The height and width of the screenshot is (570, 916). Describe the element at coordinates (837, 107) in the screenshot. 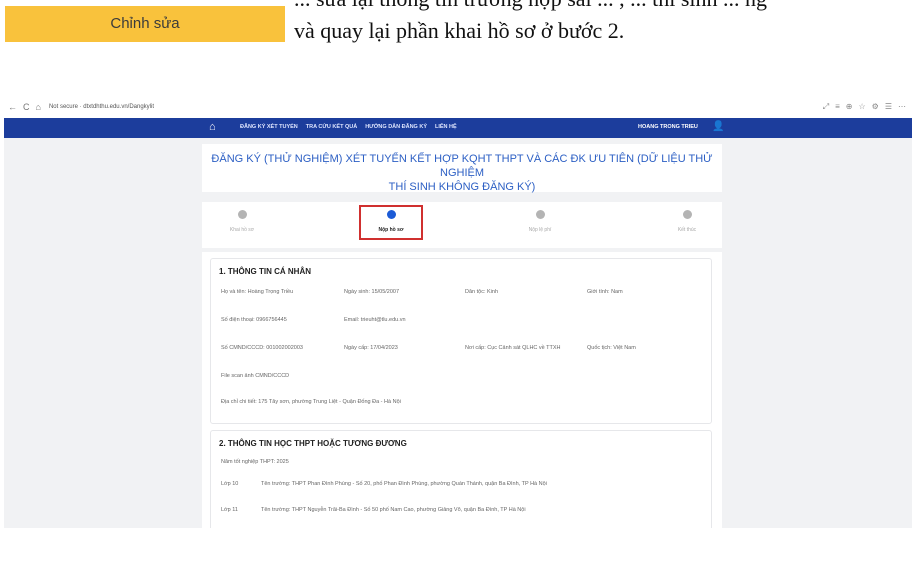

I see `menu-icon: ≡` at that location.